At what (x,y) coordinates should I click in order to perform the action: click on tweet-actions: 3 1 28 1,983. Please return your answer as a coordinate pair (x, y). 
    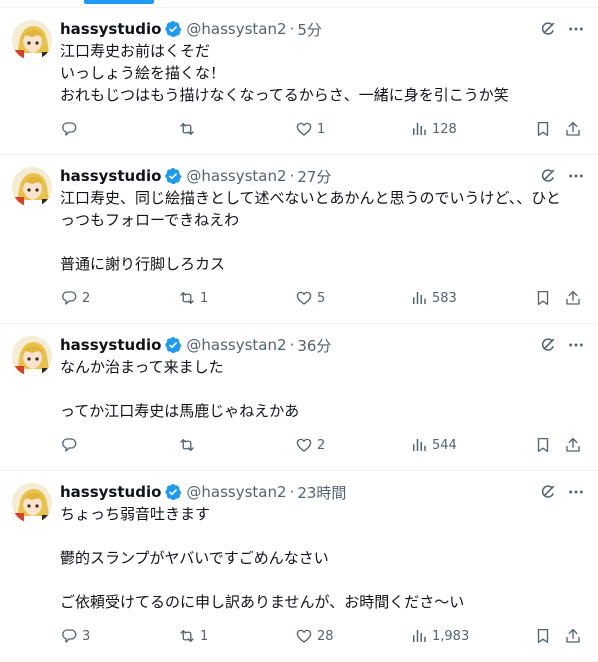
    Looking at the image, I should click on (323, 636).